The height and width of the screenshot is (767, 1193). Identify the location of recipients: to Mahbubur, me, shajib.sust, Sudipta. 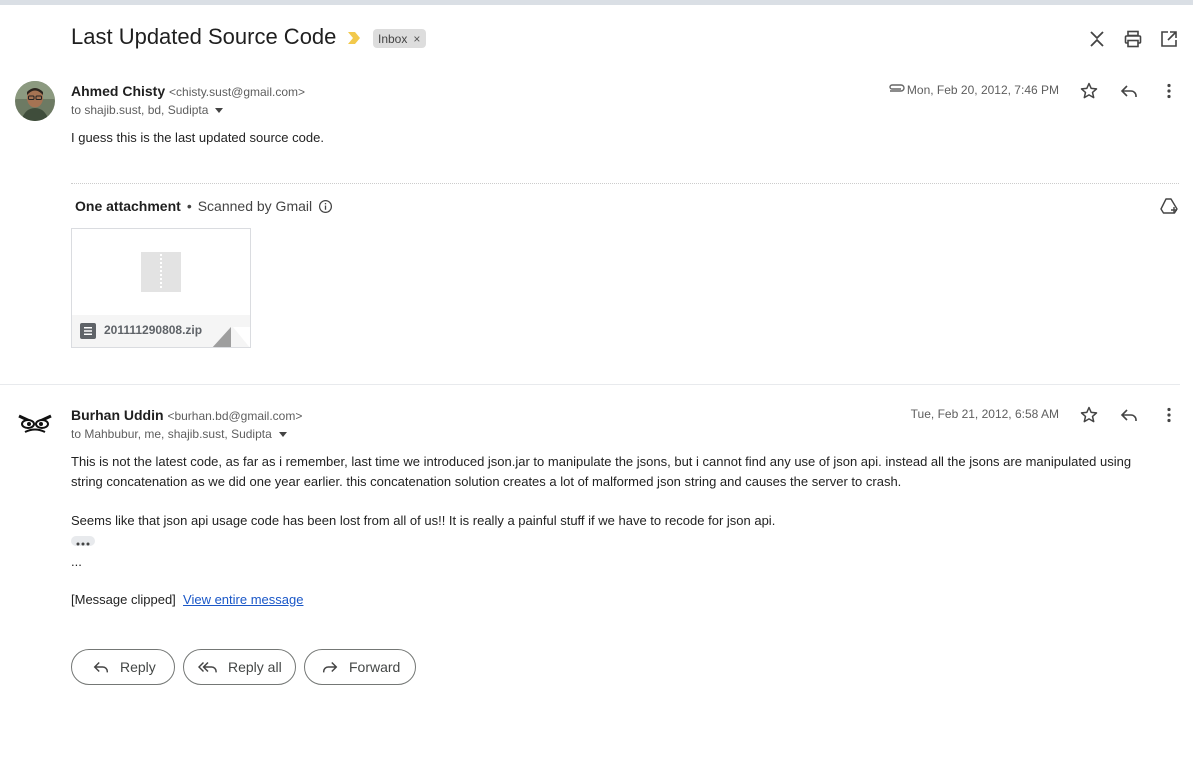
(171, 434).